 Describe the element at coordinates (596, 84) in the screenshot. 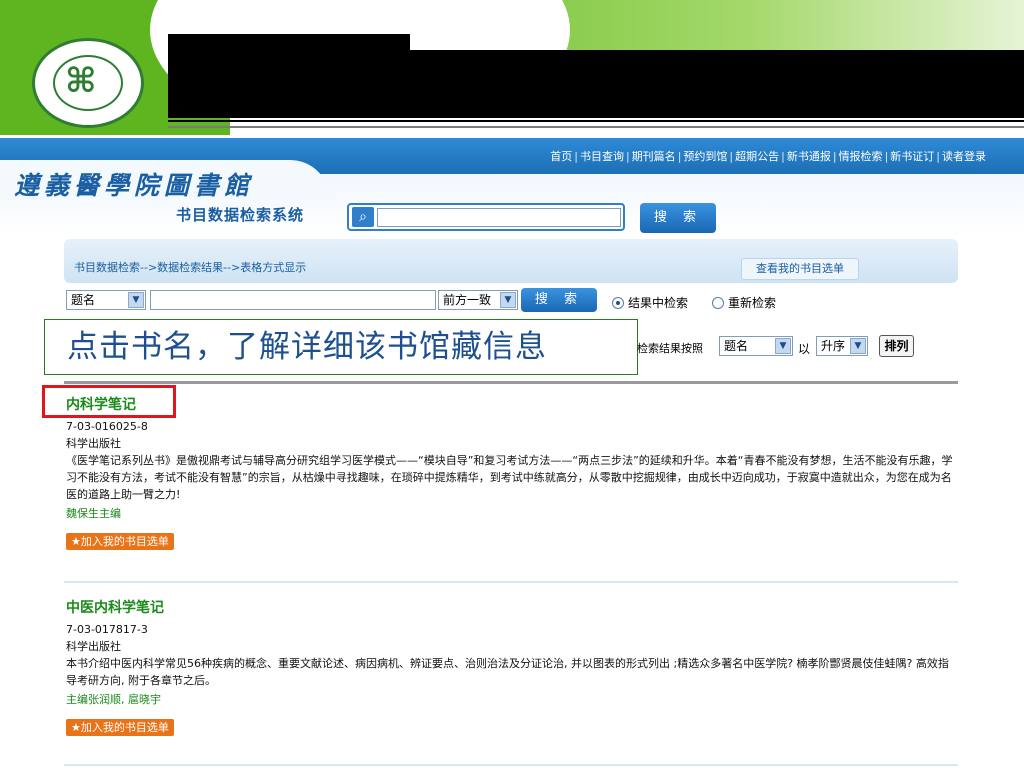

I see `black-title-band` at that location.